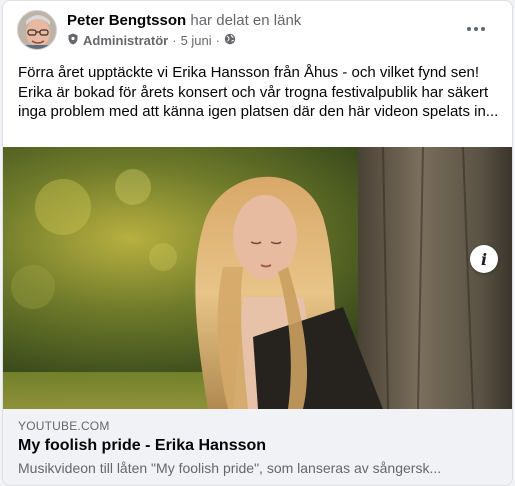  I want to click on post-date-link: 5 juni, so click(196, 41).